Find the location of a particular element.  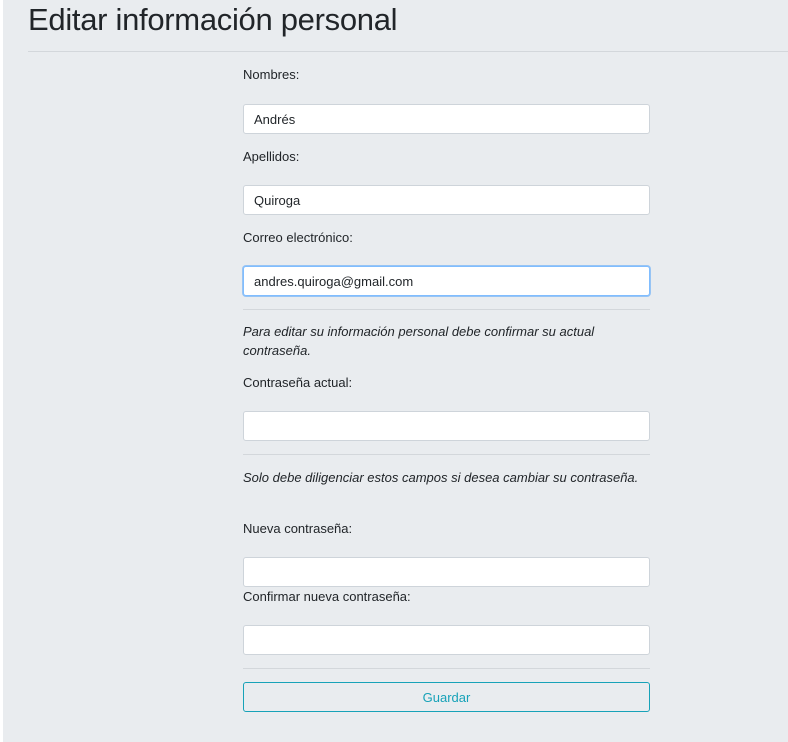

last-name-label: Apellidos: is located at coordinates (271, 156).